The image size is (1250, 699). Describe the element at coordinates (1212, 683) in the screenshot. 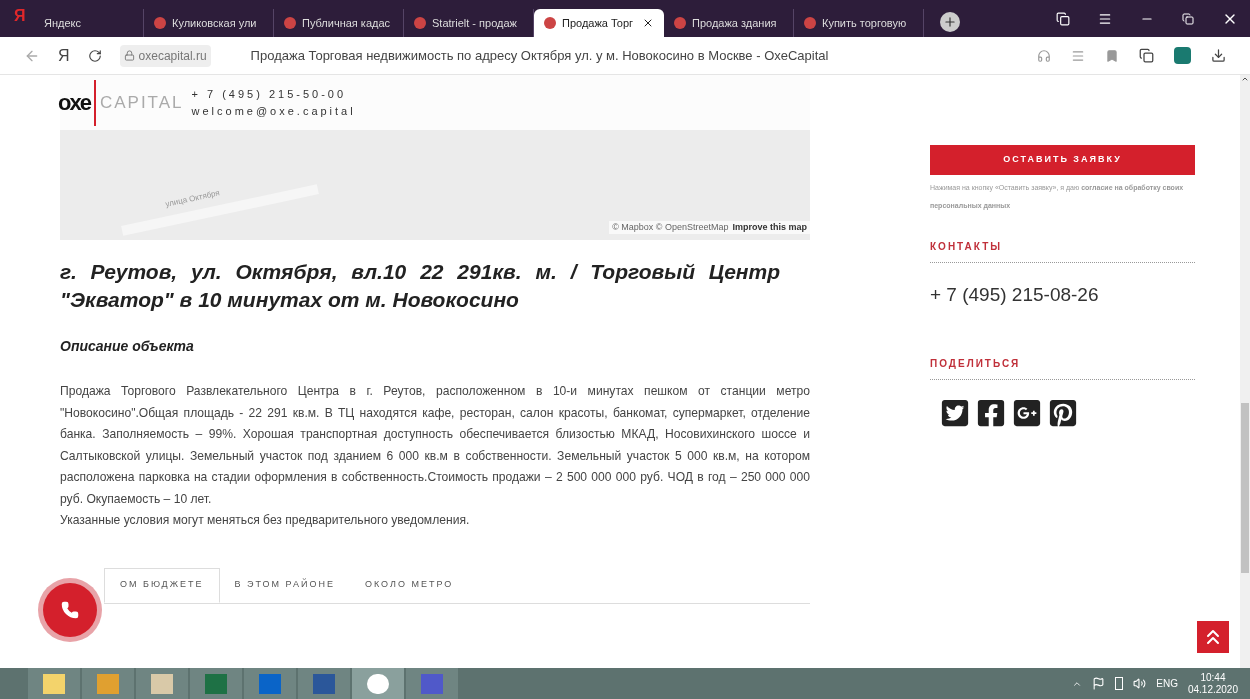

I see `clock: 10:44 04.12.2020` at that location.